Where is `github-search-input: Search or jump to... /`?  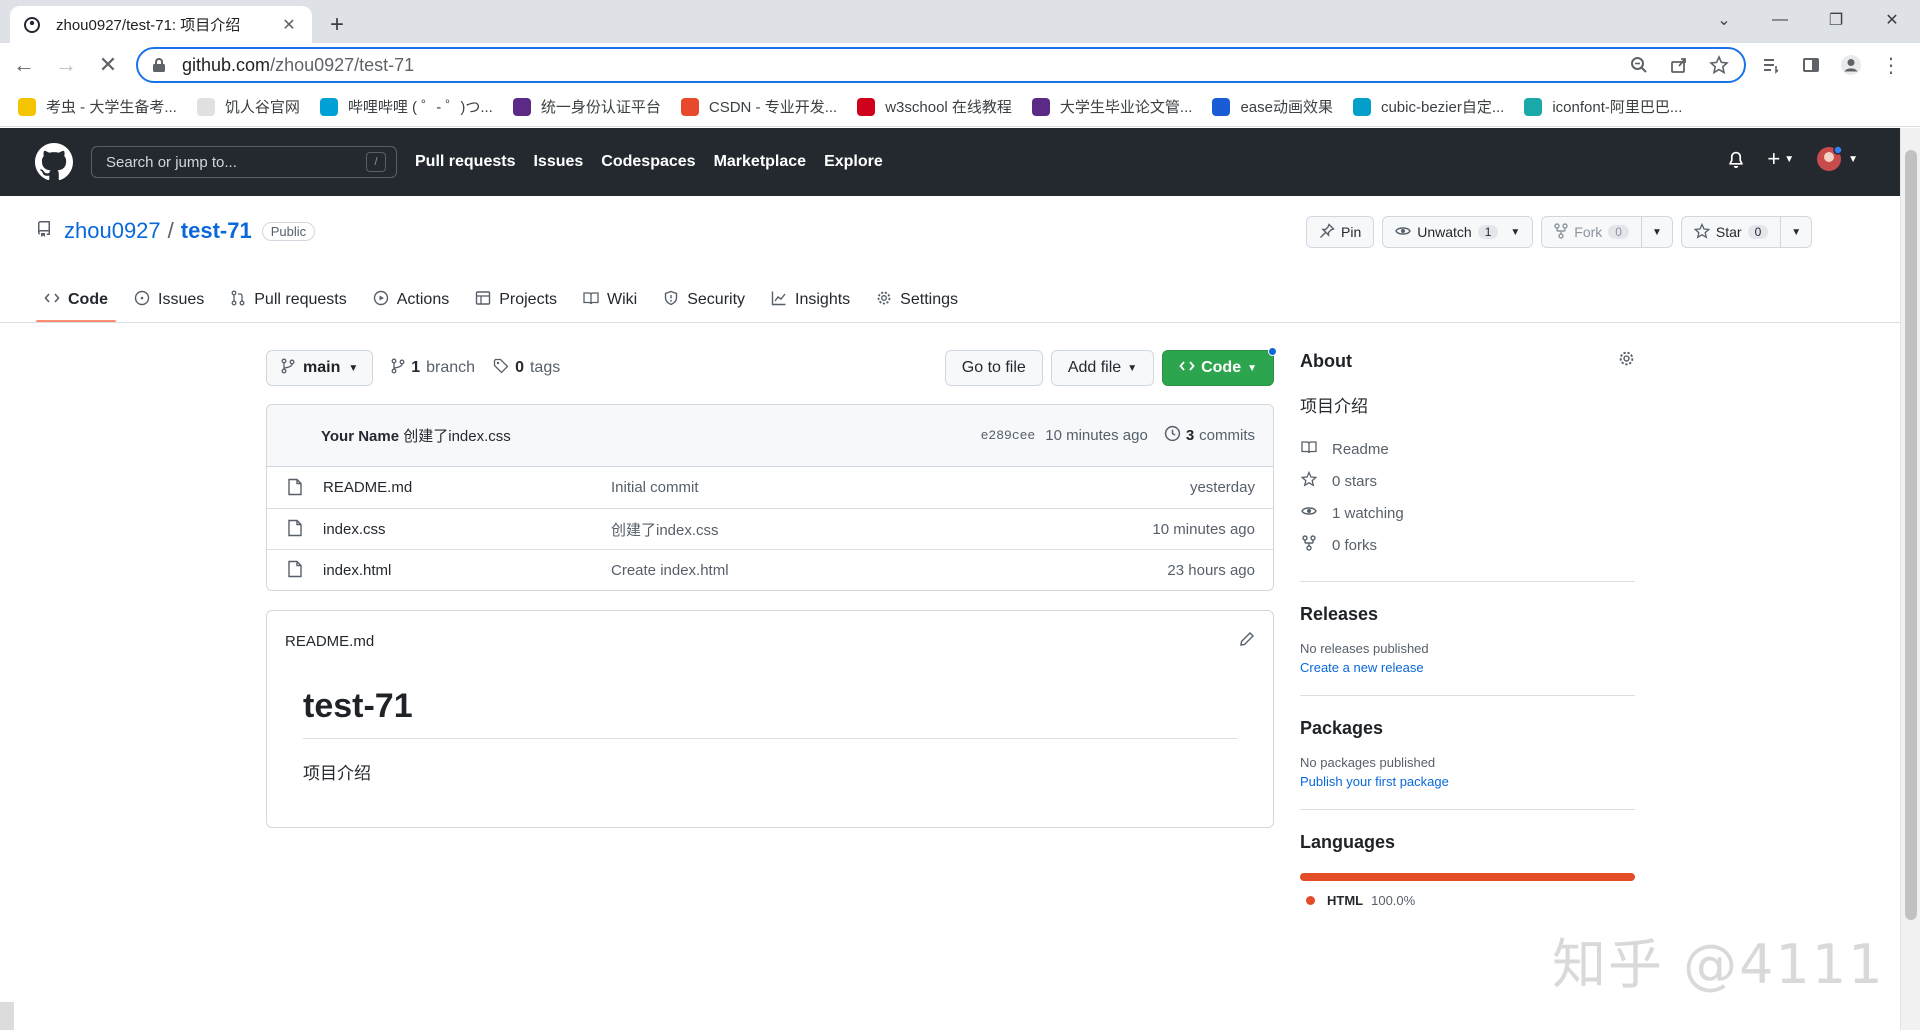
github-search-input: Search or jump to... / is located at coordinates (244, 162).